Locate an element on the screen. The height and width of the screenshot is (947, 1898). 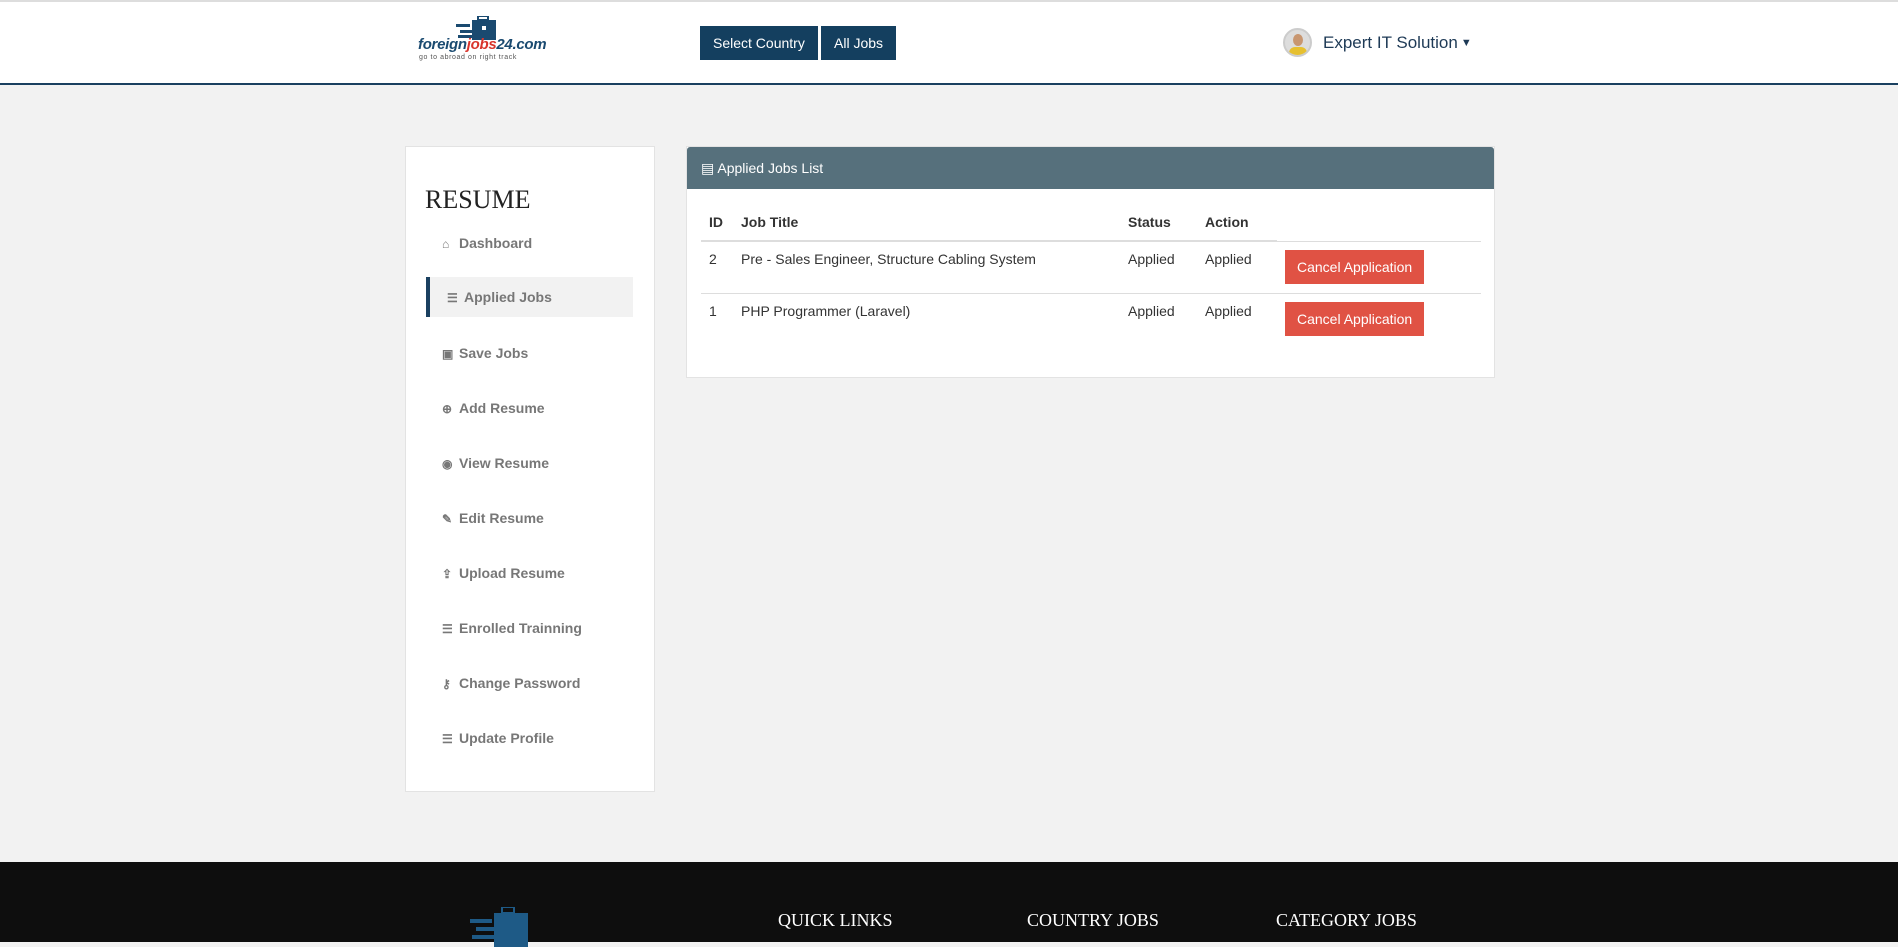
cell-id: 1 is located at coordinates (713, 310).